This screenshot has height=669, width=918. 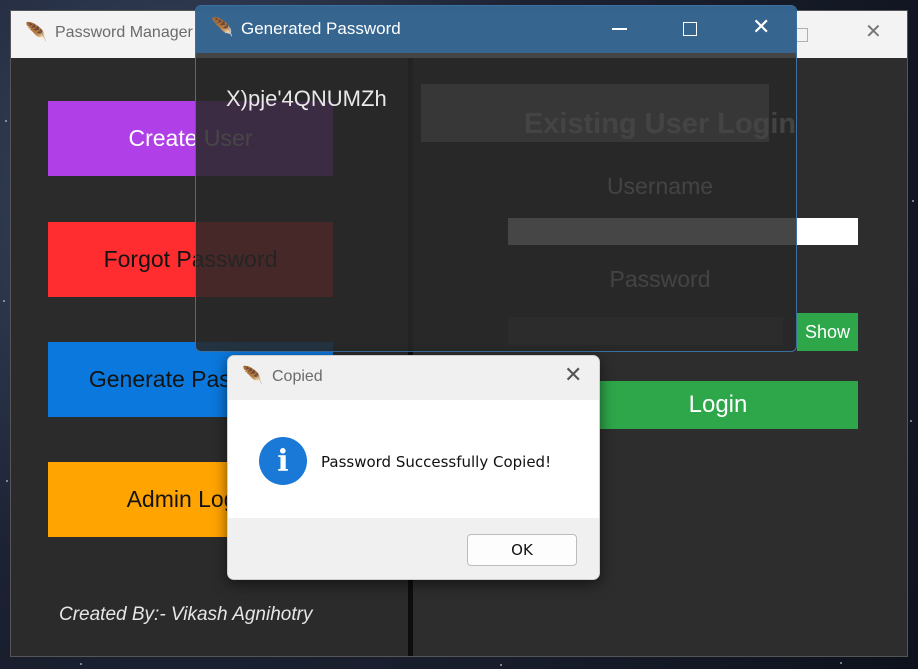 What do you see at coordinates (496, 29) in the screenshot?
I see `generated-titlebar: 🪶 Generated Password ✕` at bounding box center [496, 29].